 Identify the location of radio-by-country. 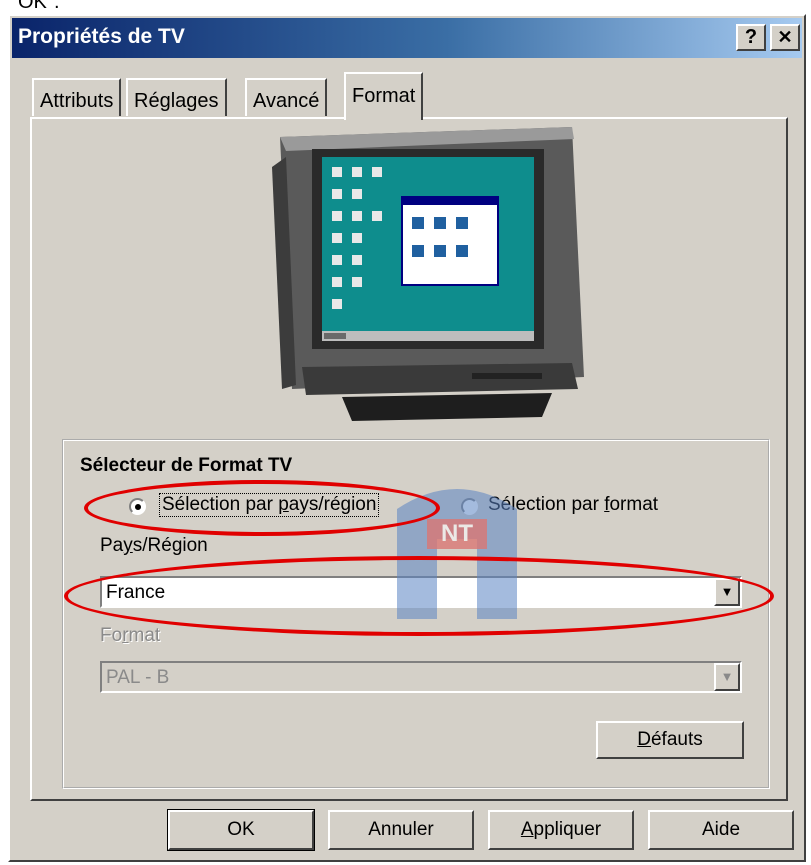
(137, 506).